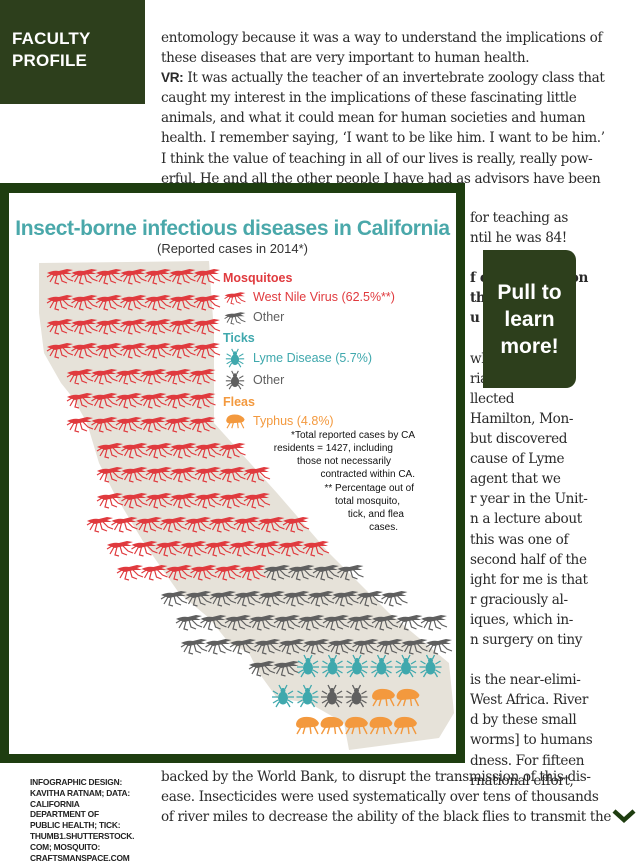  Describe the element at coordinates (239, 402) in the screenshot. I see `legend-heading-fleas: Fleas` at that location.